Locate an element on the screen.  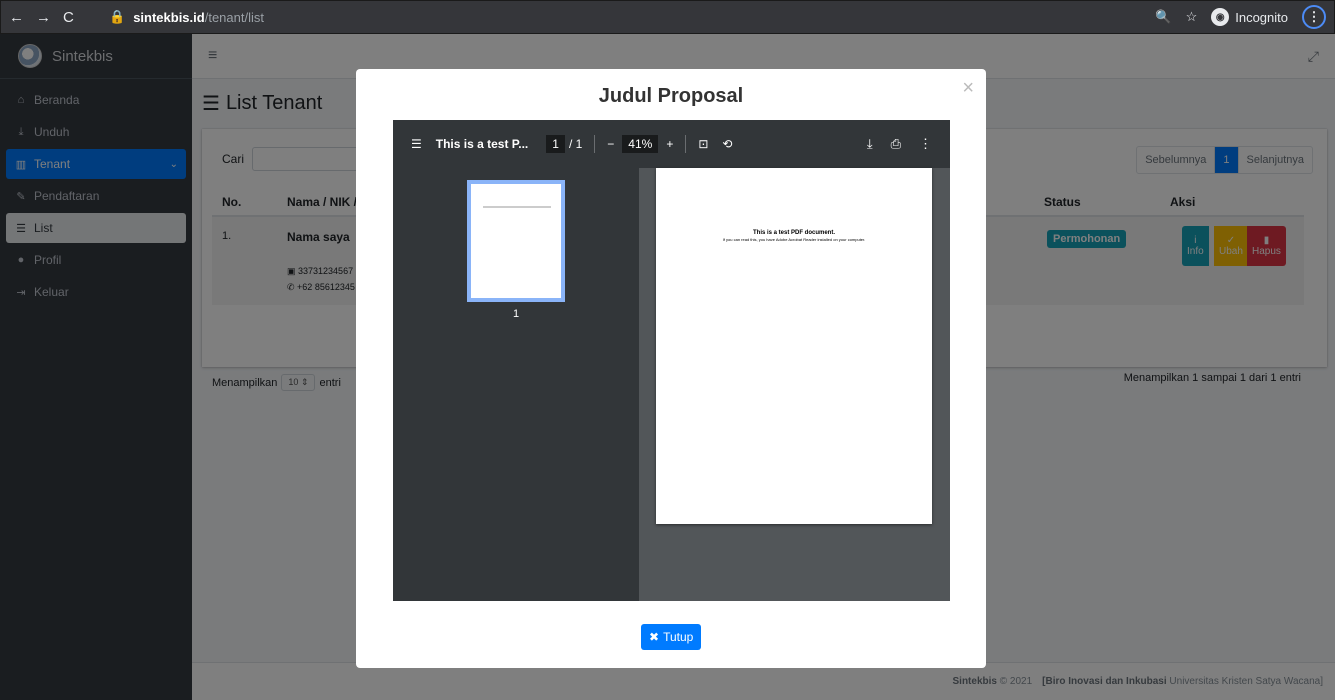
thumb-text-line is located at coordinates (517, 207).